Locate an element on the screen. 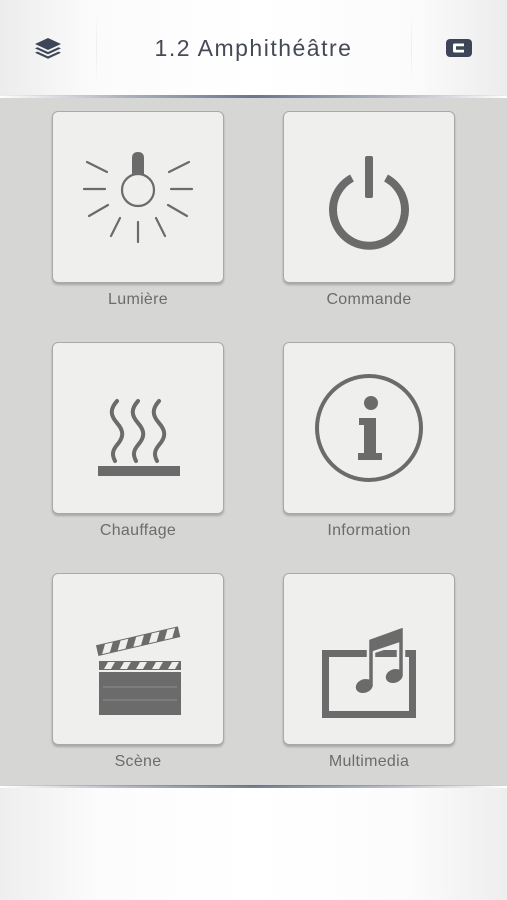 This screenshot has width=507, height=900. tile-chauffage is located at coordinates (138, 428).